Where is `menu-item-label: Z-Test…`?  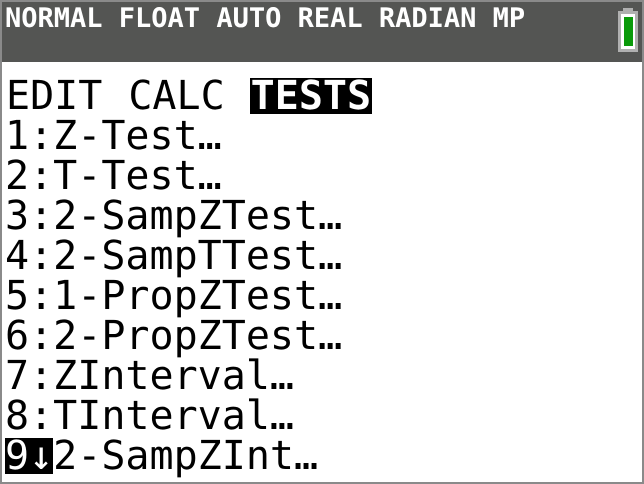
menu-item-label: Z-Test… is located at coordinates (137, 136).